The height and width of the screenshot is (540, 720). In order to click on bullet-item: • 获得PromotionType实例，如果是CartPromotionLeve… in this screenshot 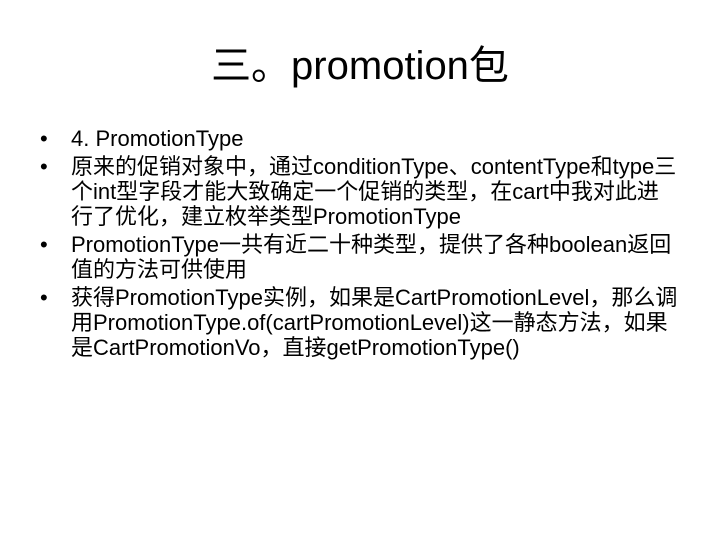, I will do `click(360, 322)`.